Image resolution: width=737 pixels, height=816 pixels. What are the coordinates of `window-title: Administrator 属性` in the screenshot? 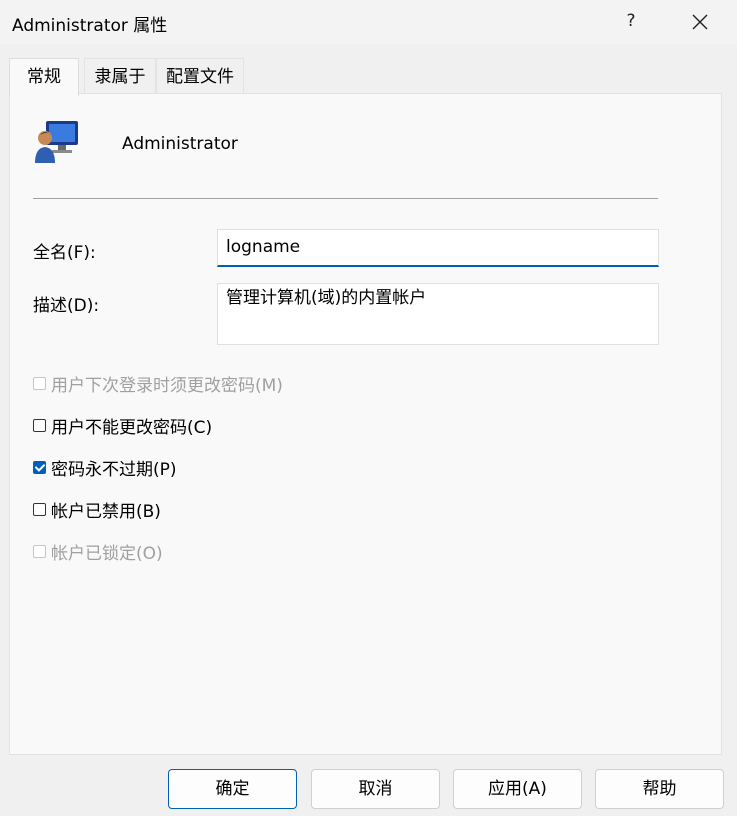 It's located at (90, 26).